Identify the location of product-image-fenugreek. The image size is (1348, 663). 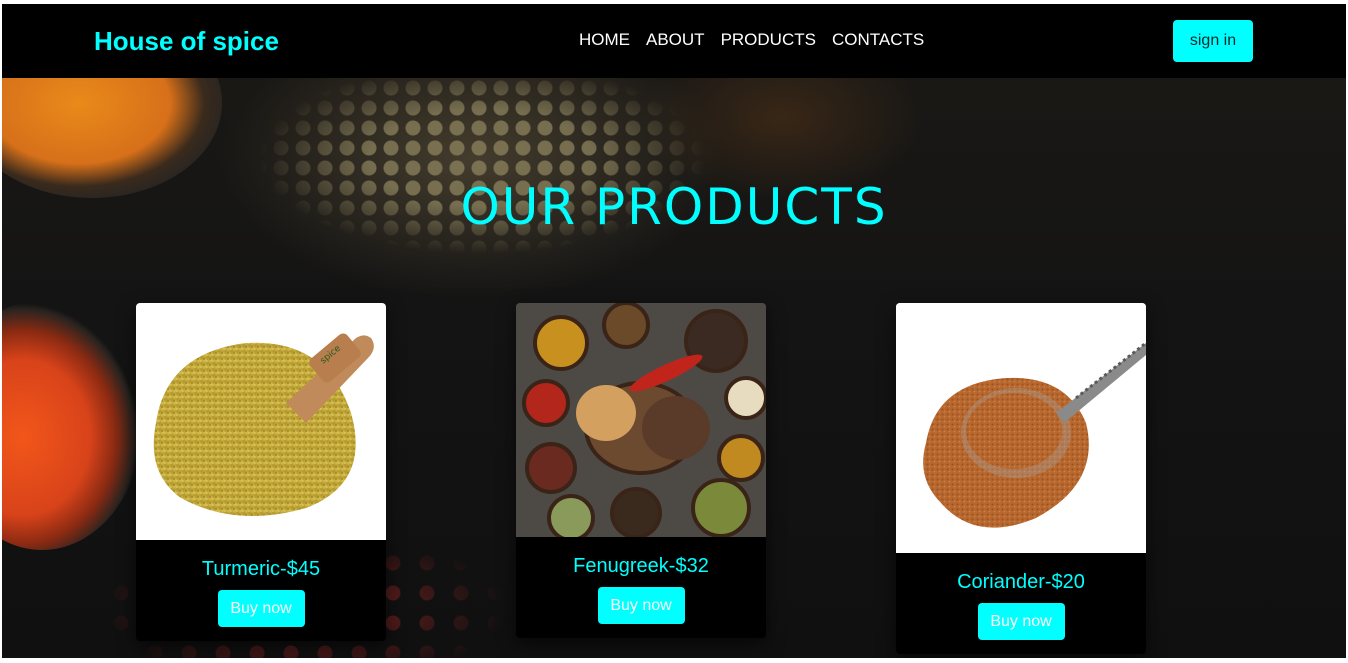
(641, 420).